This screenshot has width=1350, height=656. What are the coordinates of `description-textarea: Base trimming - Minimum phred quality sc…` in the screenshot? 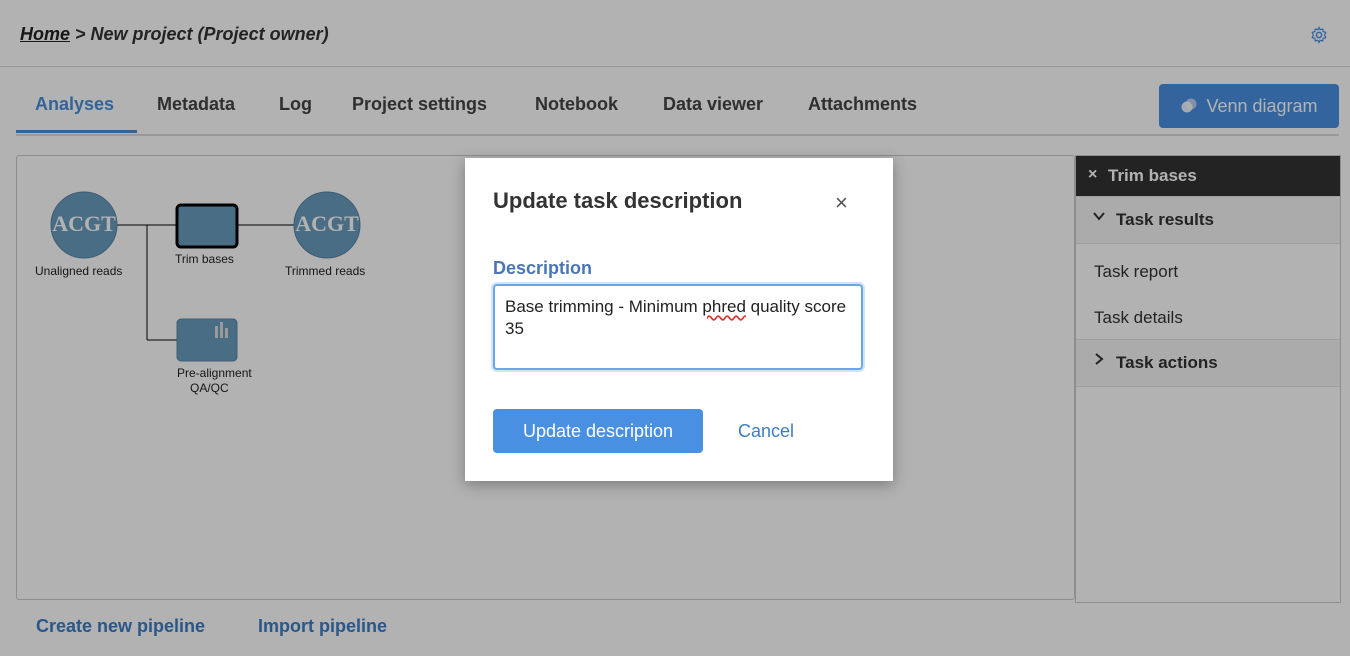 It's located at (678, 327).